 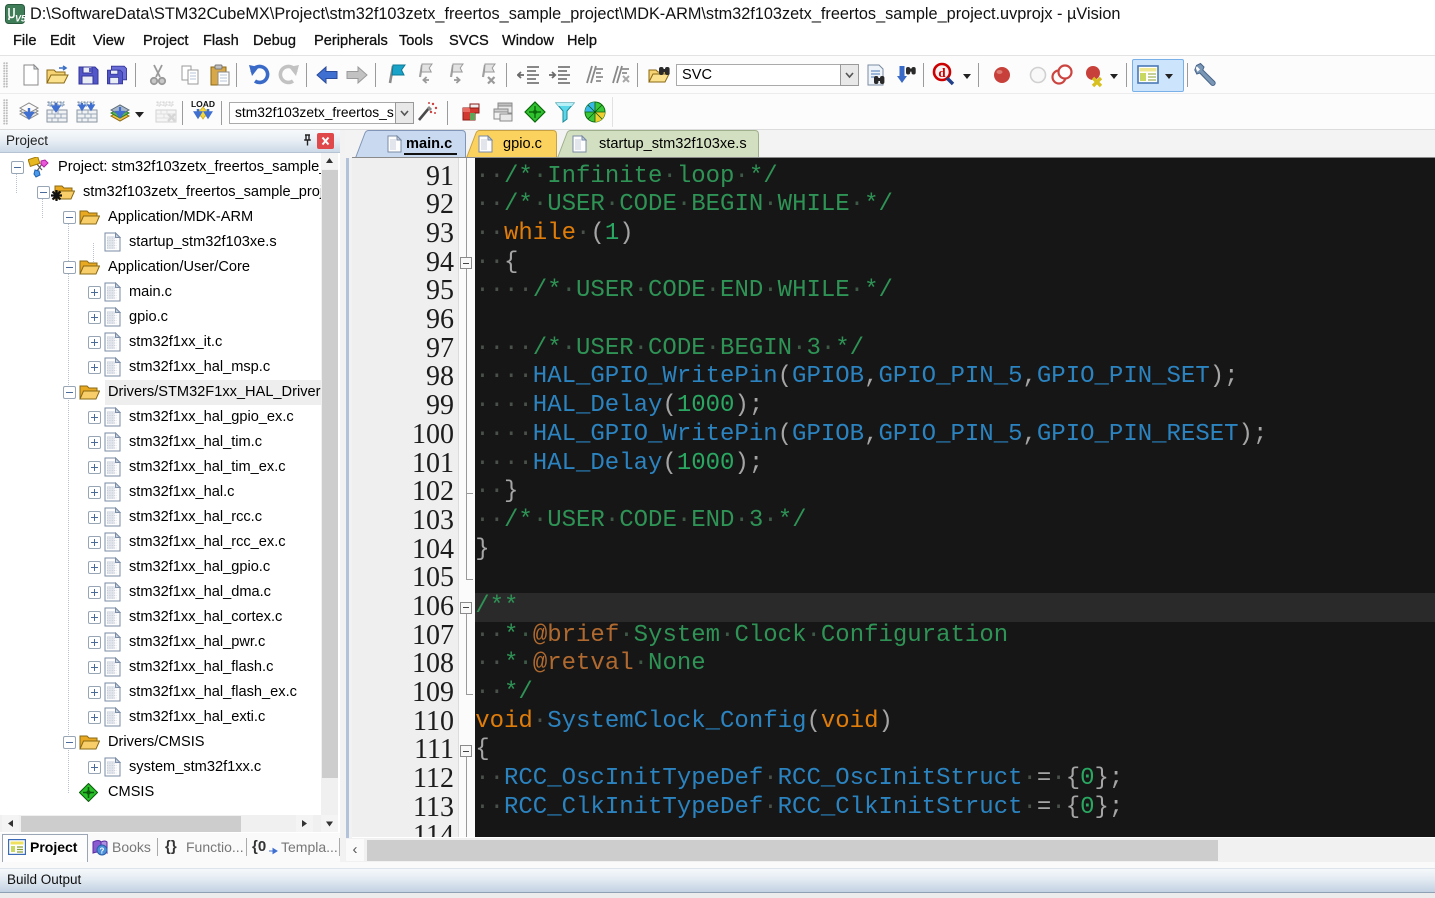 I want to click on svg-text: d, so click(x=942, y=72).